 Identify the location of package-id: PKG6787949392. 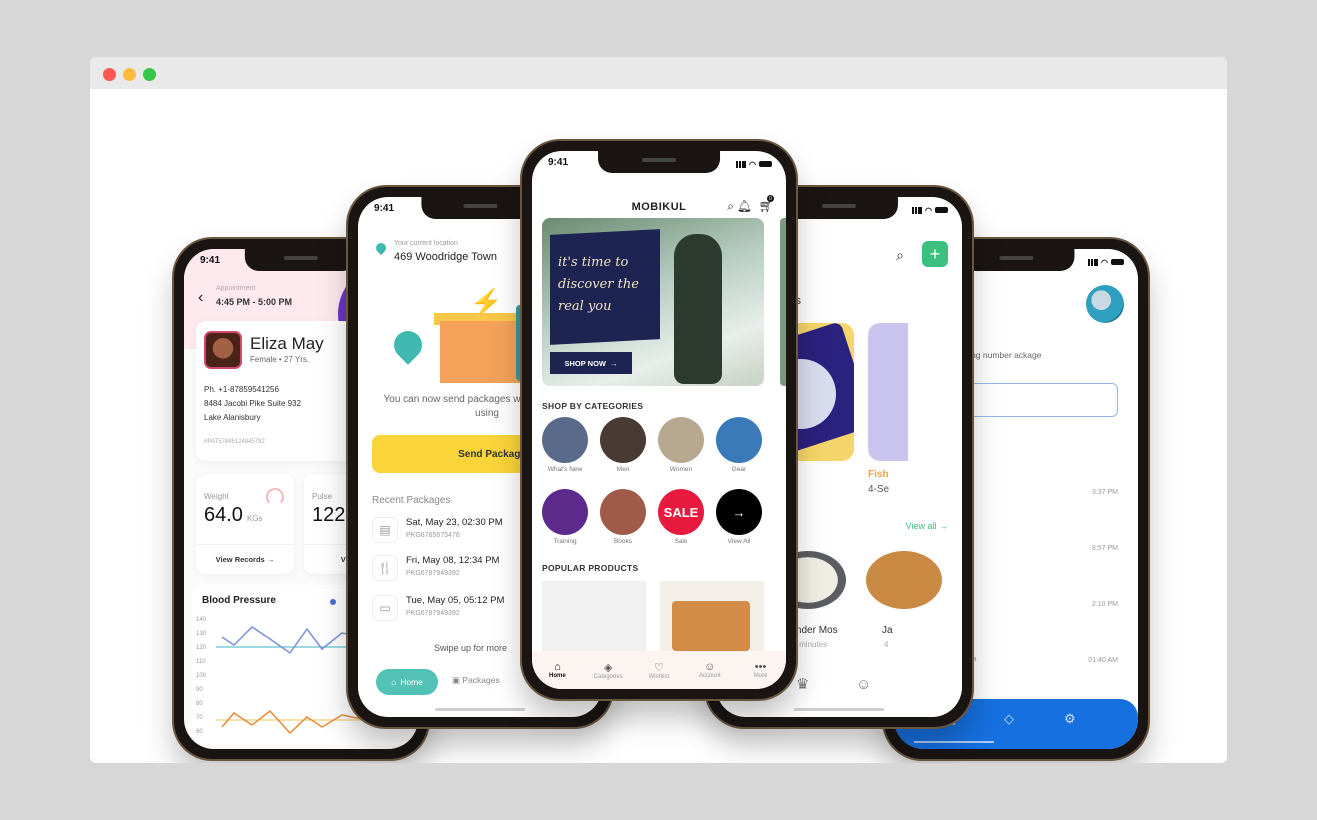
(433, 573).